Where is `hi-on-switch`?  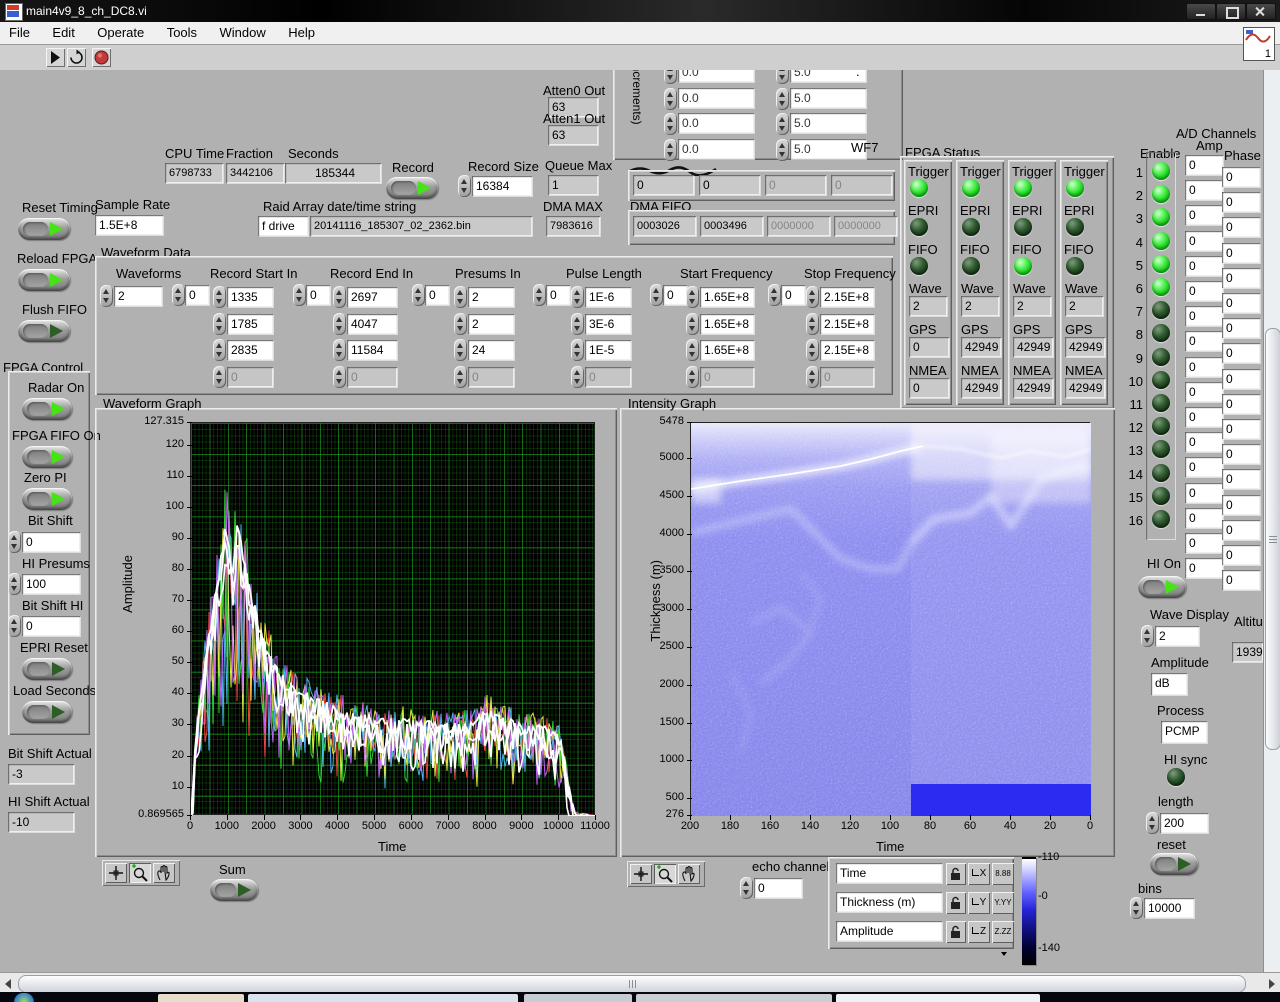 hi-on-switch is located at coordinates (1162, 587).